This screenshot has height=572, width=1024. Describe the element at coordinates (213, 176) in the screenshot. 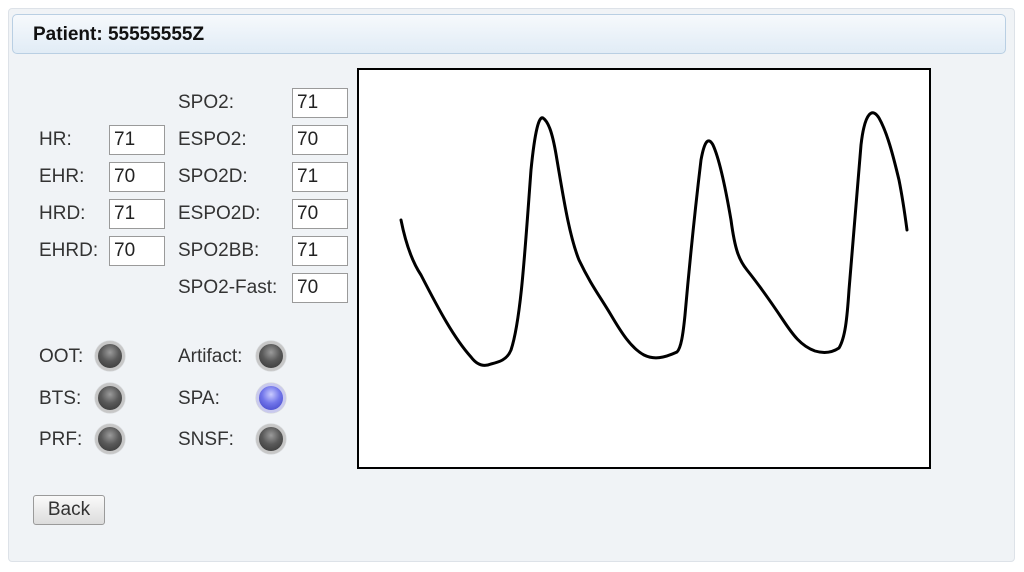

I see `spo2d-label: SPO2D:` at that location.